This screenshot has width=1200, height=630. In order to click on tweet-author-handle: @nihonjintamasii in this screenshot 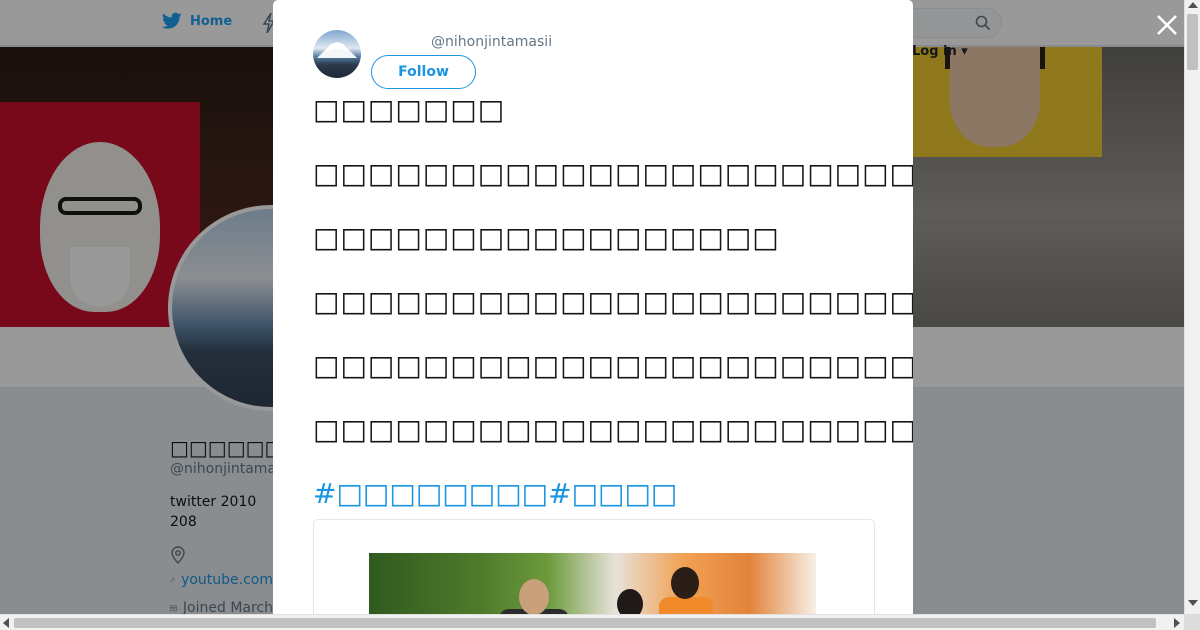, I will do `click(491, 42)`.